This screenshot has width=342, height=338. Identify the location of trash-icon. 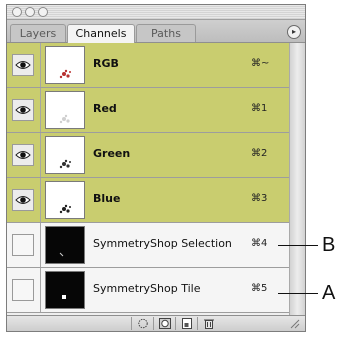
(209, 324).